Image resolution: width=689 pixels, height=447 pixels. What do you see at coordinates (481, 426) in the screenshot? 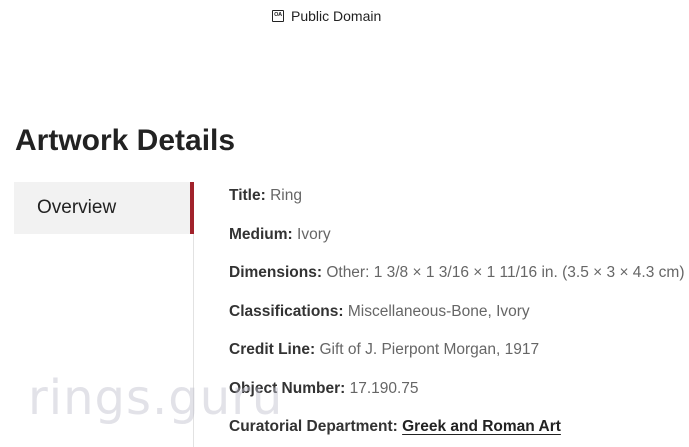
I see `curatorial-department-link: Greek and Roman Art` at bounding box center [481, 426].